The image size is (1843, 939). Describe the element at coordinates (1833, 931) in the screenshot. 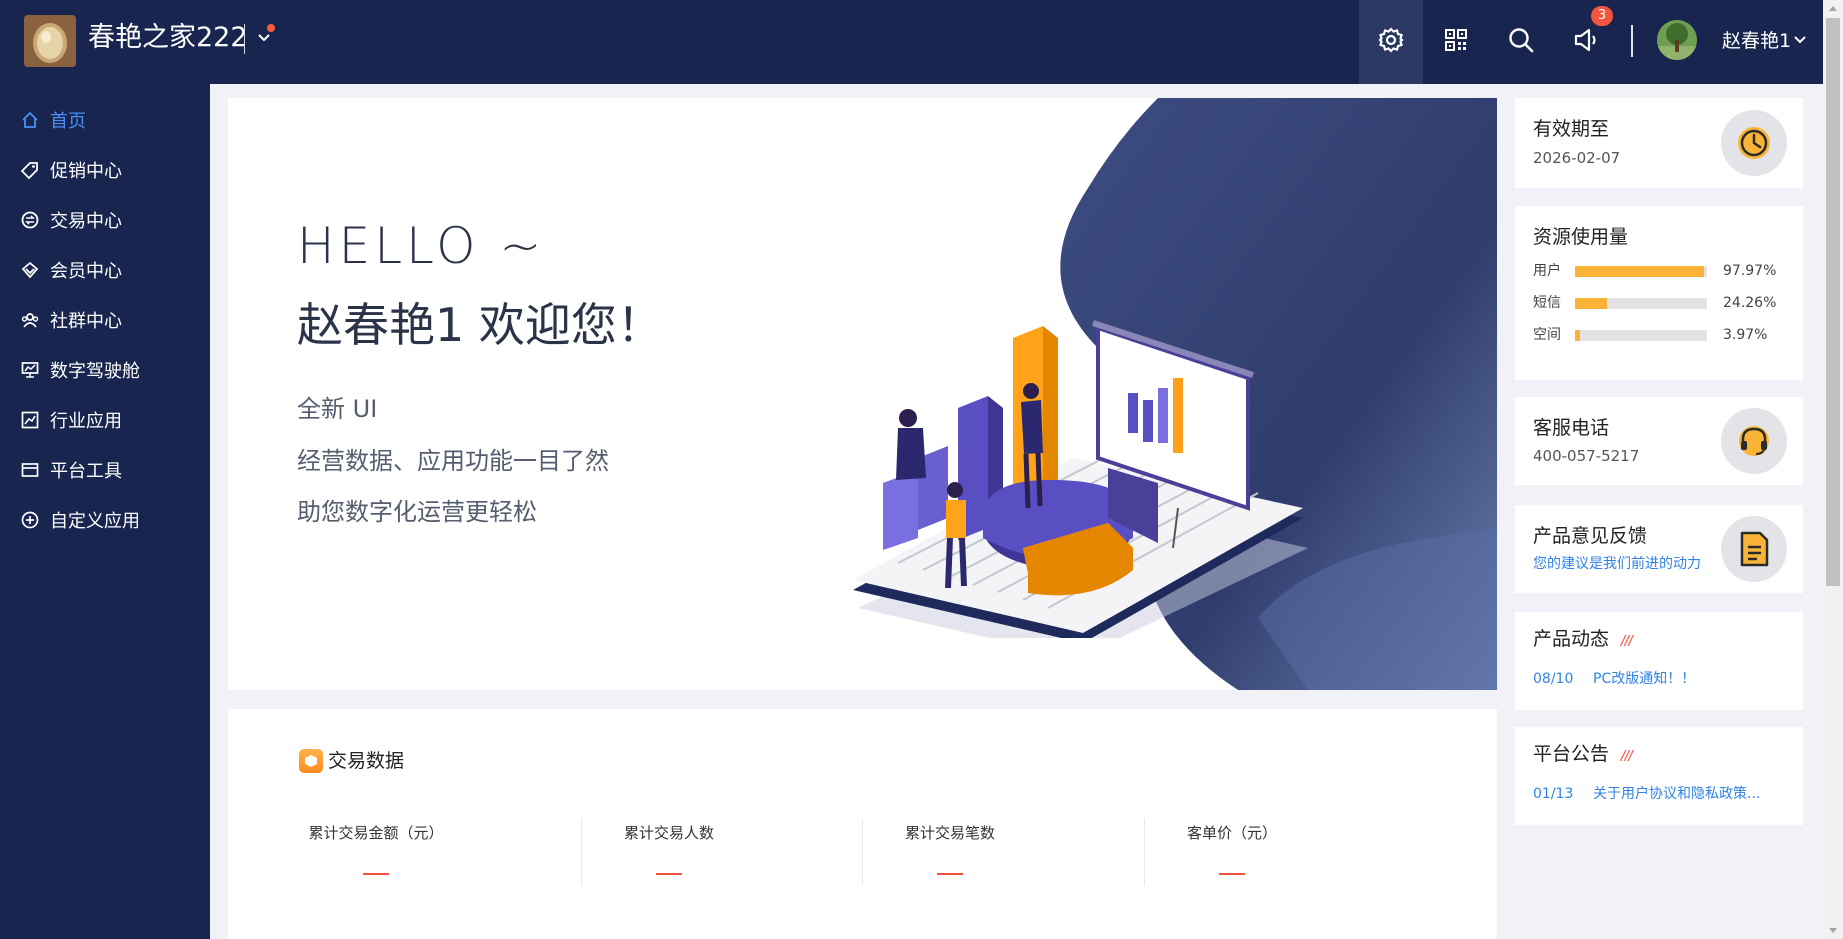

I see `scroll-down-arrow-icon` at that location.